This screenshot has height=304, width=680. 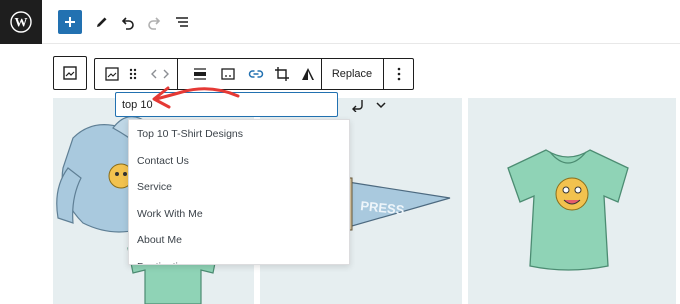 What do you see at coordinates (282, 74) in the screenshot?
I see `crop-icon` at bounding box center [282, 74].